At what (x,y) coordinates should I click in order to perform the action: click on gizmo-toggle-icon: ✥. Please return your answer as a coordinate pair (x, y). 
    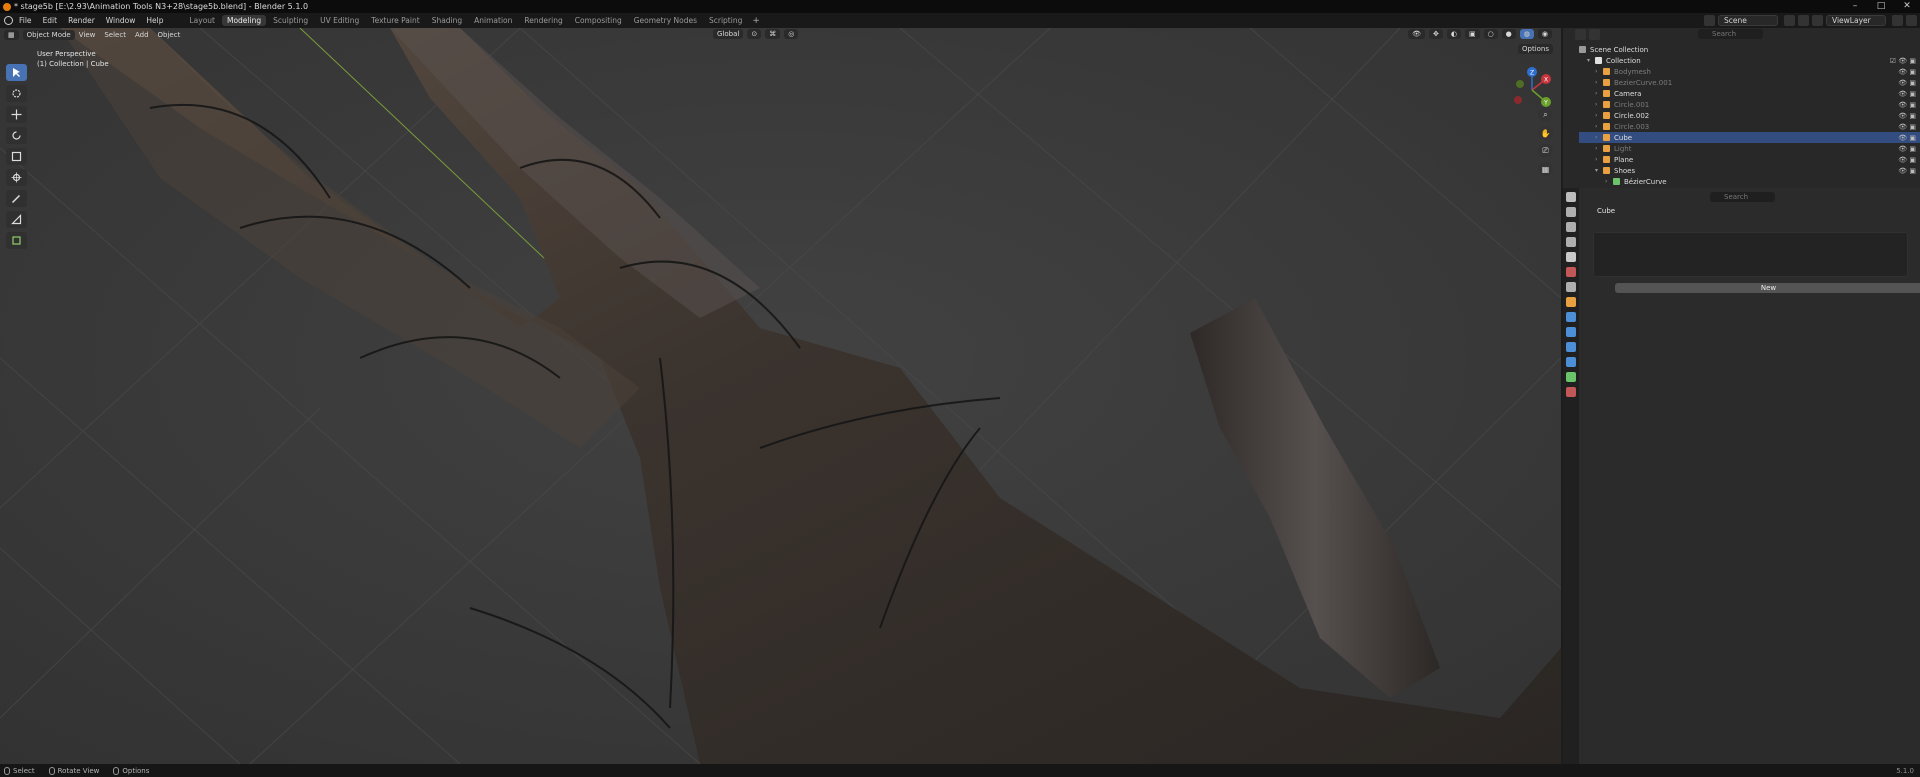
    Looking at the image, I should click on (1435, 34).